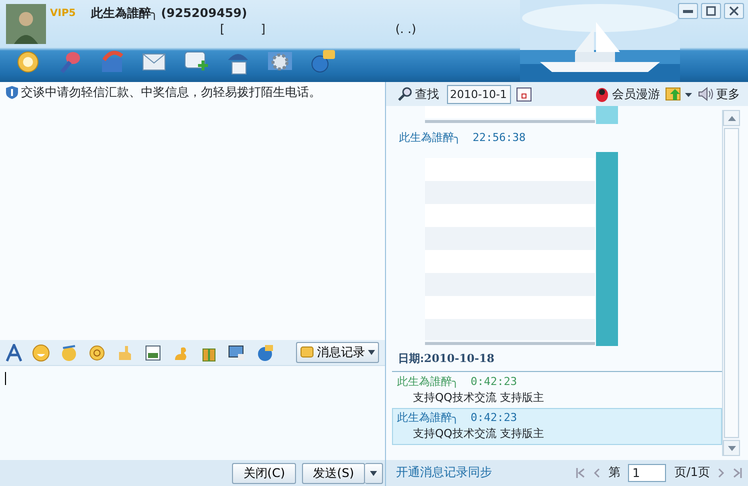 The image size is (748, 486). What do you see at coordinates (705, 94) in the screenshot?
I see `speaker-icon` at bounding box center [705, 94].